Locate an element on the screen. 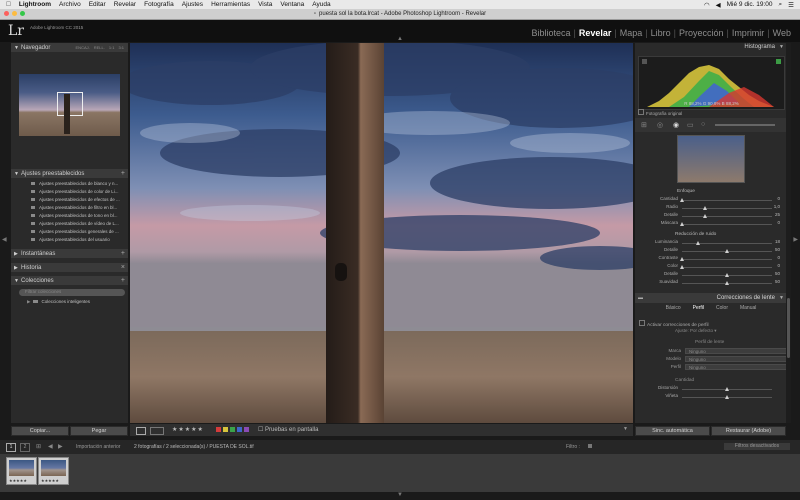 This screenshot has height=500, width=800. slider-row: Color 0 is located at coordinates (711, 267).